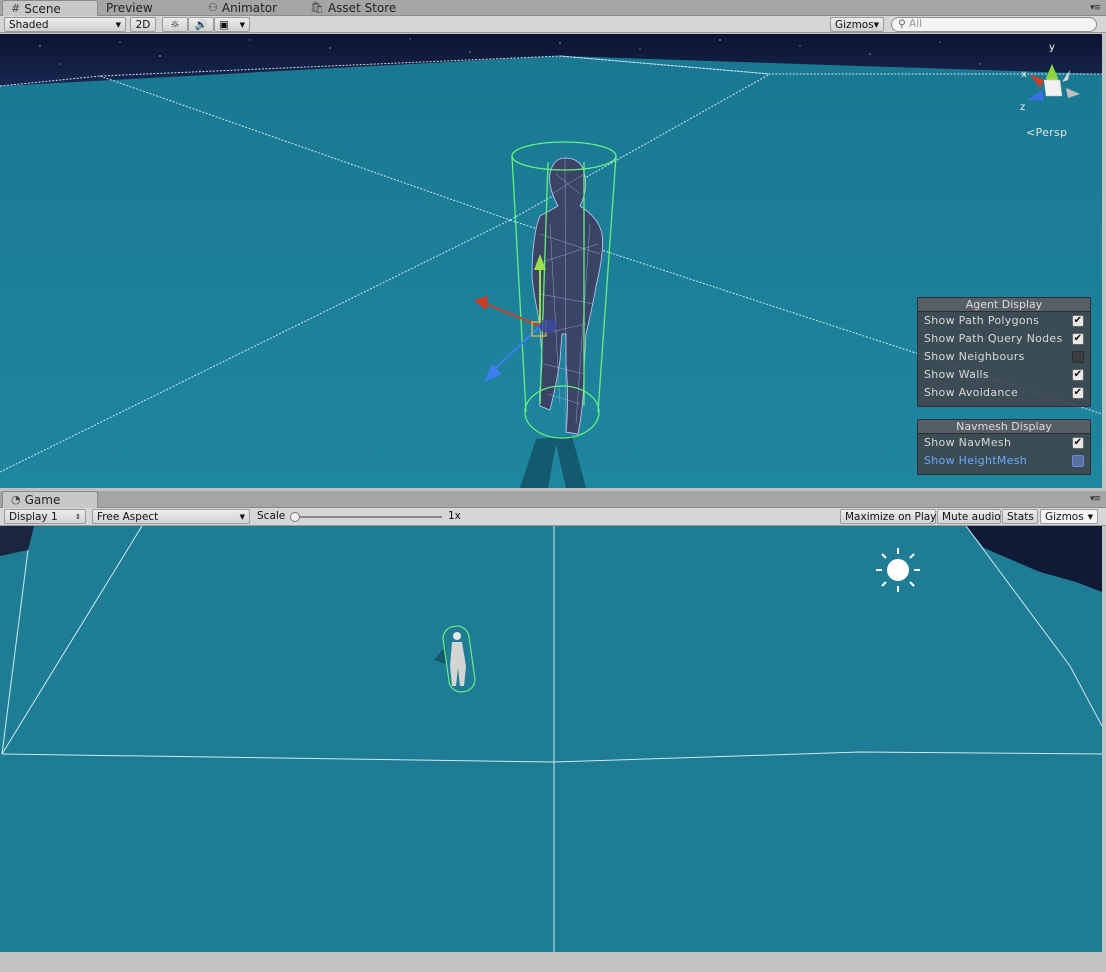 The width and height of the screenshot is (1106, 972). What do you see at coordinates (368, 517) in the screenshot?
I see `scale-slider-track` at bounding box center [368, 517].